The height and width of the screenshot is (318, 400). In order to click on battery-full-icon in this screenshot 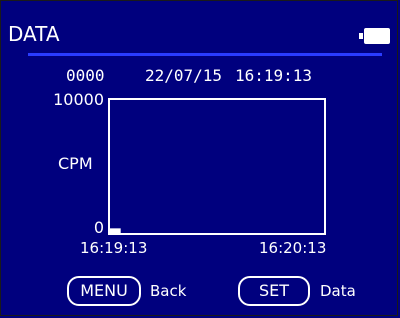, I will do `click(374, 36)`.